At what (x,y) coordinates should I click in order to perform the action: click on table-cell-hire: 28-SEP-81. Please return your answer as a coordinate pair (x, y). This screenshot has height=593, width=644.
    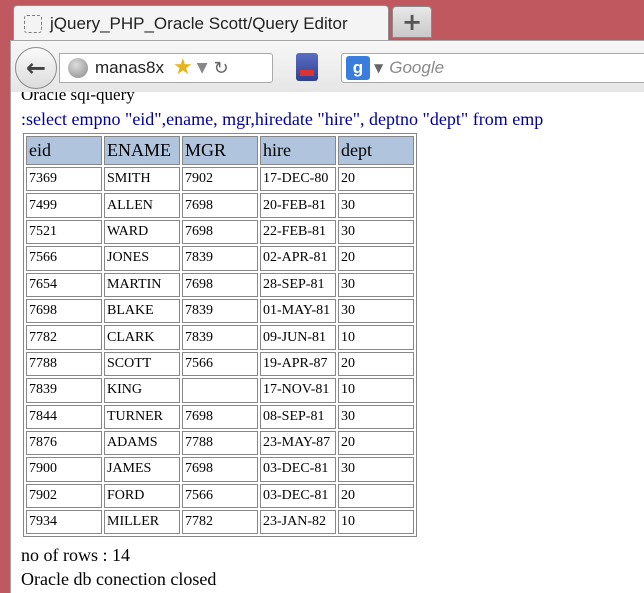
    Looking at the image, I should click on (298, 284).